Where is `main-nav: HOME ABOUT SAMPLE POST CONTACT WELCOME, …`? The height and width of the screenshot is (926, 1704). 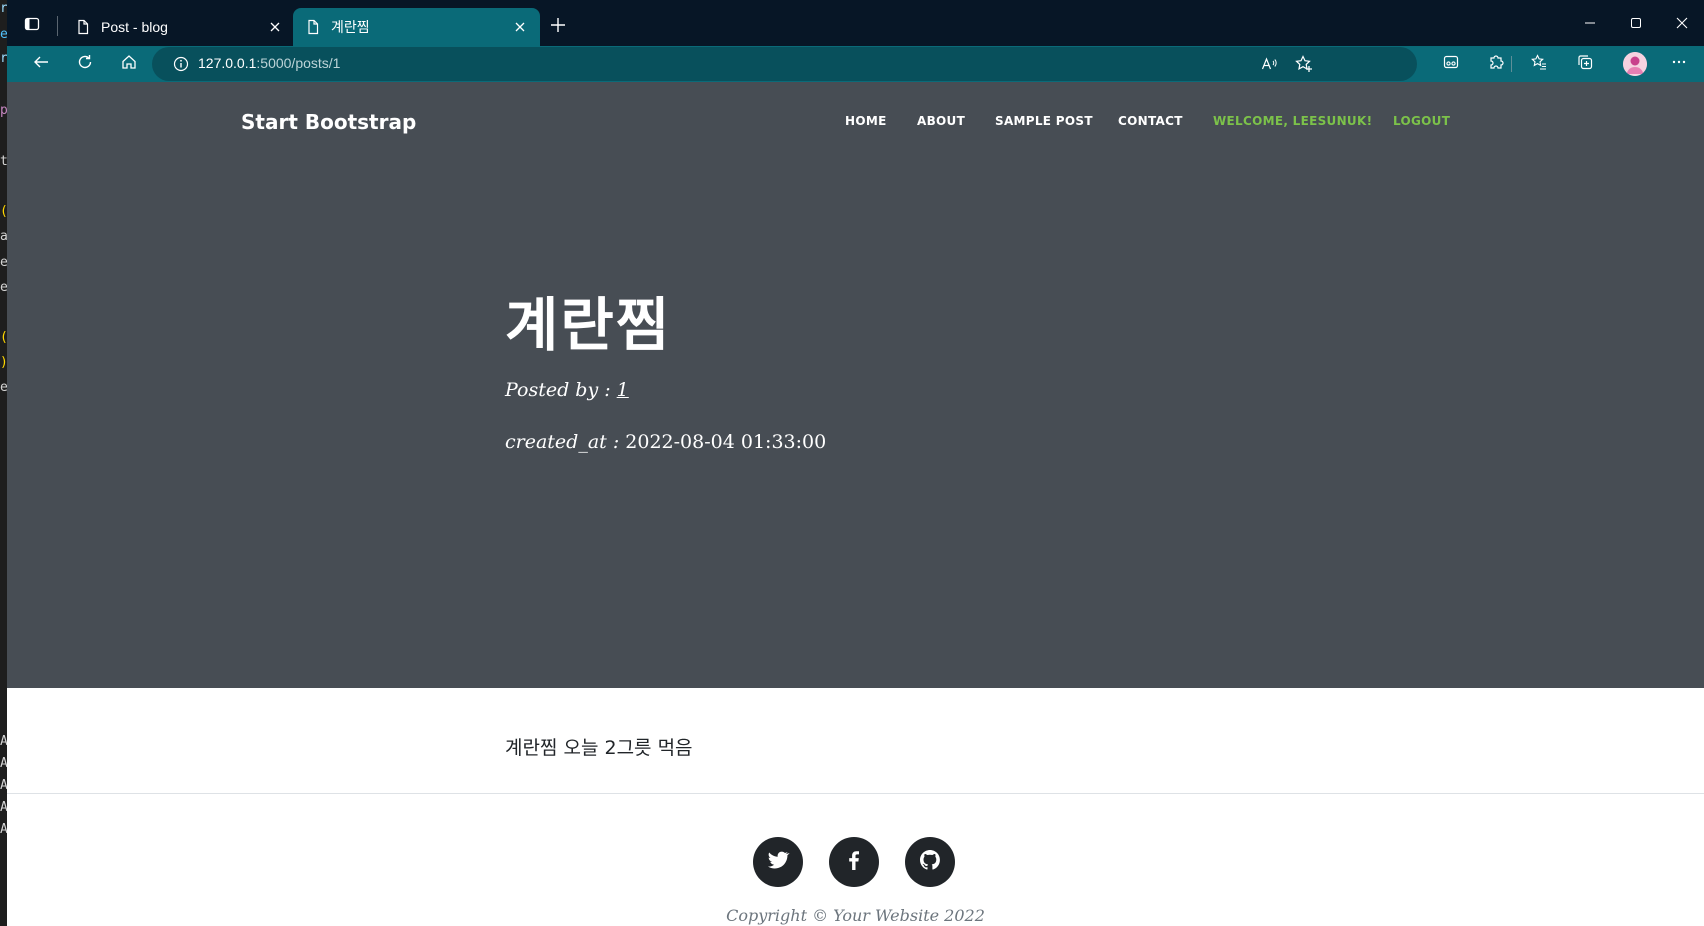
main-nav: HOME ABOUT SAMPLE POST CONTACT WELCOME, … is located at coordinates (855, 126).